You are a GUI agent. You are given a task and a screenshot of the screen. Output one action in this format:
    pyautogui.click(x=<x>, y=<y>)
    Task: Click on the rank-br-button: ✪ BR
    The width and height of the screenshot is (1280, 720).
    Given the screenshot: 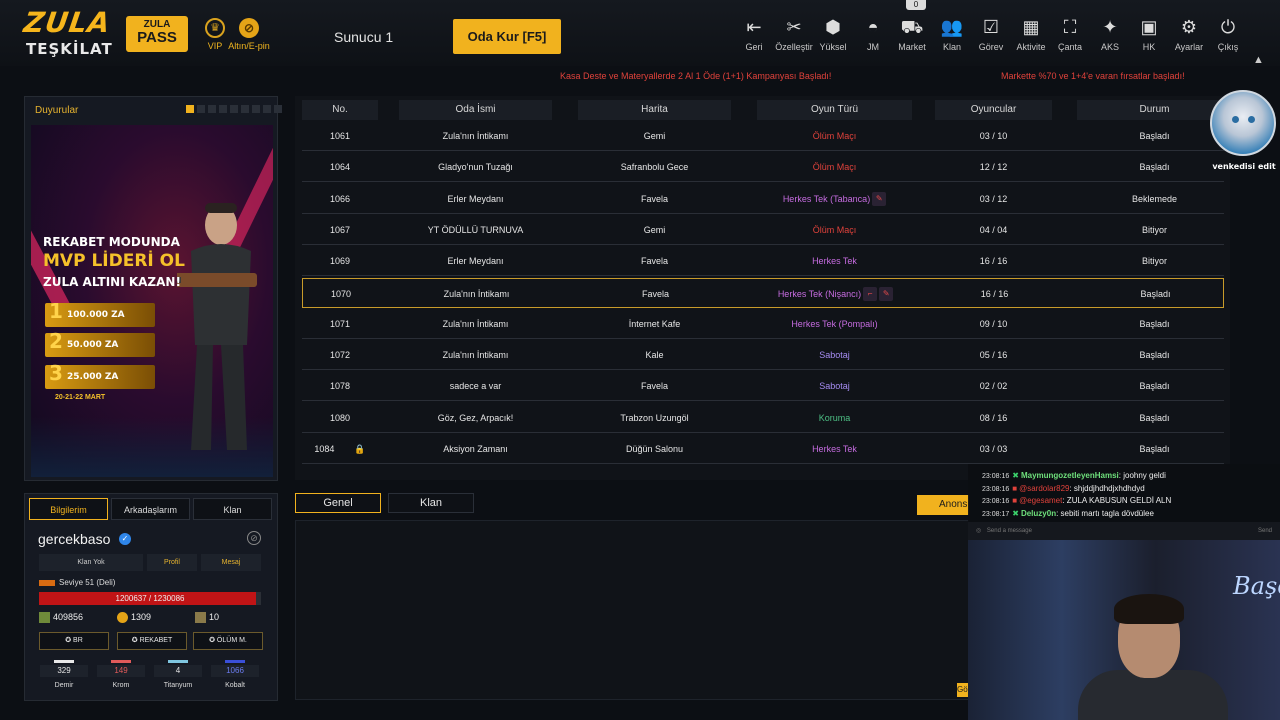 What is the action you would take?
    pyautogui.click(x=74, y=641)
    